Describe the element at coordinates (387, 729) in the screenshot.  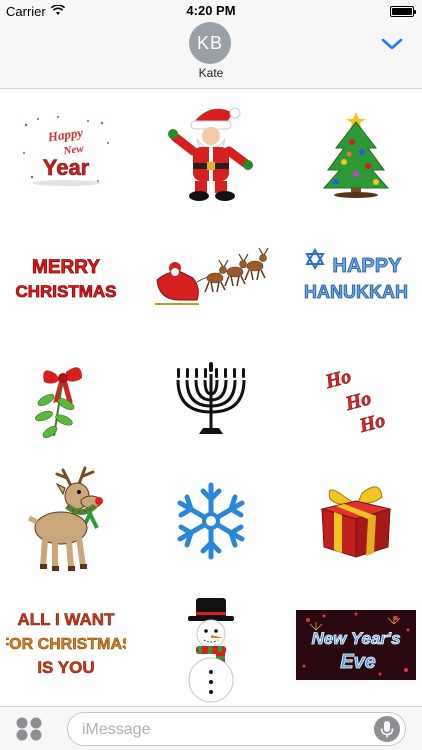
I see `microphone-icon` at that location.